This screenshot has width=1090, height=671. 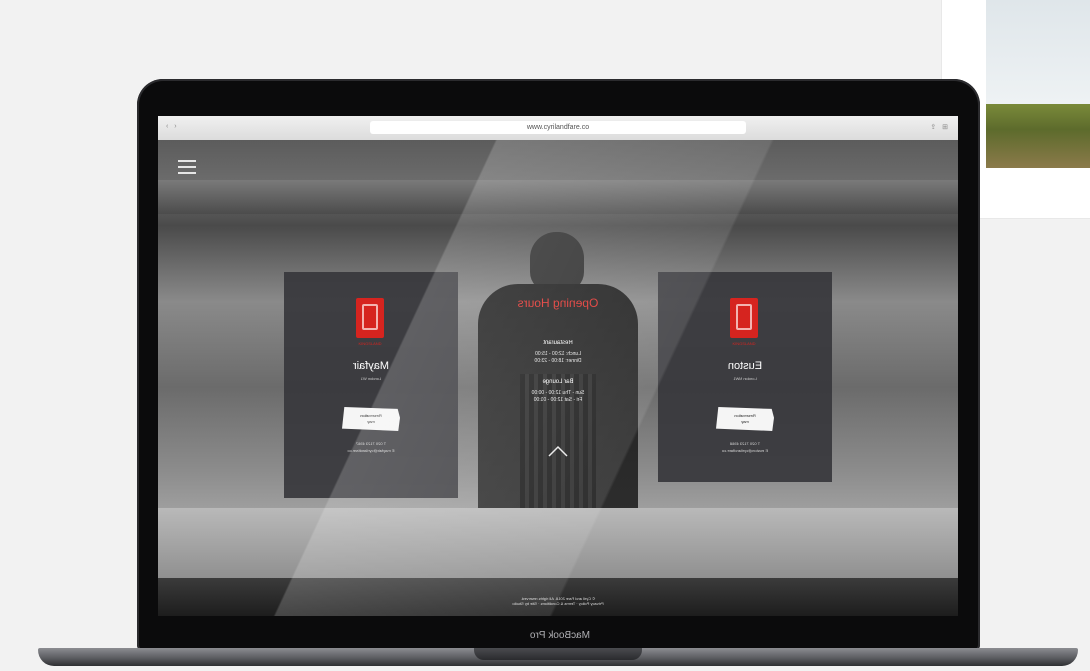 What do you see at coordinates (557, 262) in the screenshot?
I see `chef-head` at bounding box center [557, 262].